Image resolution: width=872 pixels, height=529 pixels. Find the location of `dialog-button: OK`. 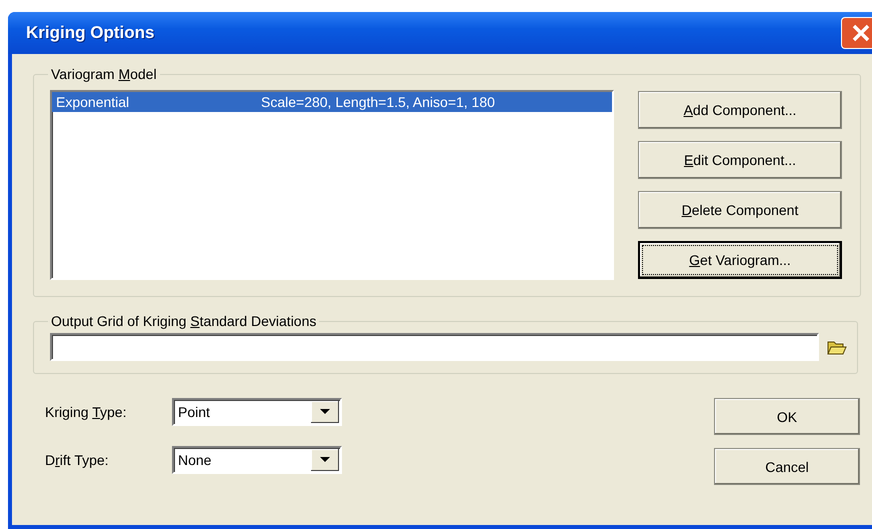

dialog-button: OK is located at coordinates (787, 416).